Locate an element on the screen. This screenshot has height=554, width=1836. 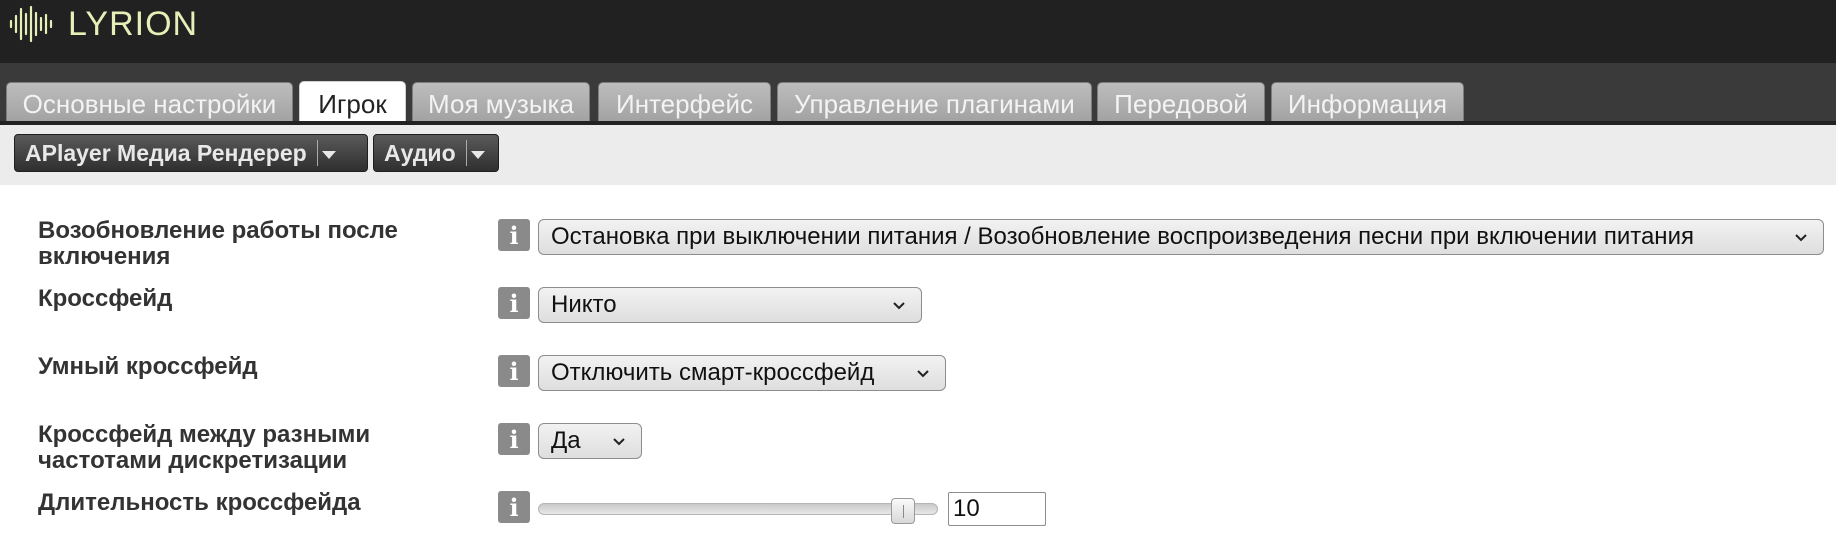
crossfade-samplerate-value: Да is located at coordinates (566, 440).